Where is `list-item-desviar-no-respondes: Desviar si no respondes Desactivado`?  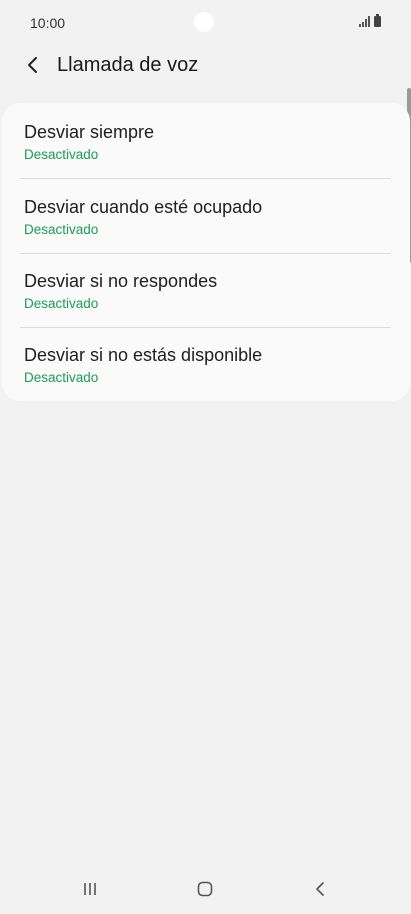
list-item-desviar-no-respondes: Desviar si no respondes Desactivado is located at coordinates (206, 291).